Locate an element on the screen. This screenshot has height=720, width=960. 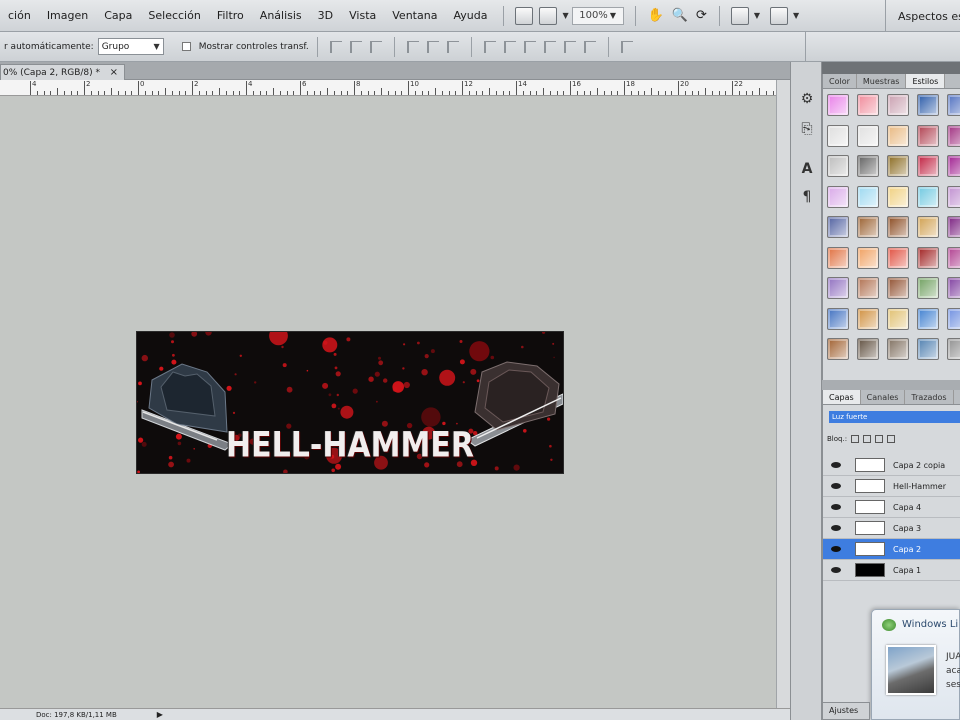
vertical-scrollbar is located at coordinates (783, 394).